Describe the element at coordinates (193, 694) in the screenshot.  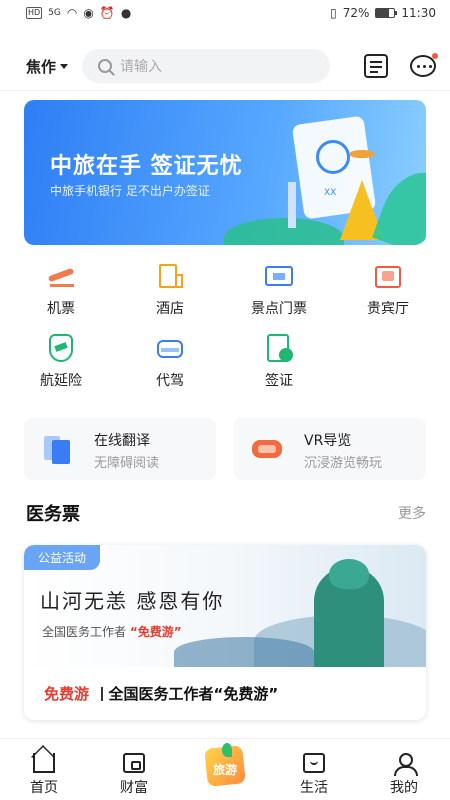
I see `promo-caption-text: 全国医务工作者“免费游”` at that location.